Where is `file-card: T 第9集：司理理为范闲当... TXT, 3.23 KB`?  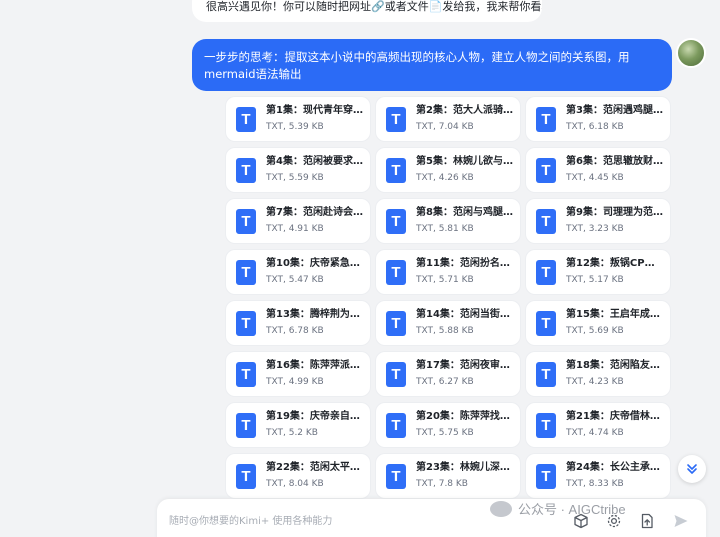 file-card: T 第9集：司理理为范闲当... TXT, 3.23 KB is located at coordinates (598, 221).